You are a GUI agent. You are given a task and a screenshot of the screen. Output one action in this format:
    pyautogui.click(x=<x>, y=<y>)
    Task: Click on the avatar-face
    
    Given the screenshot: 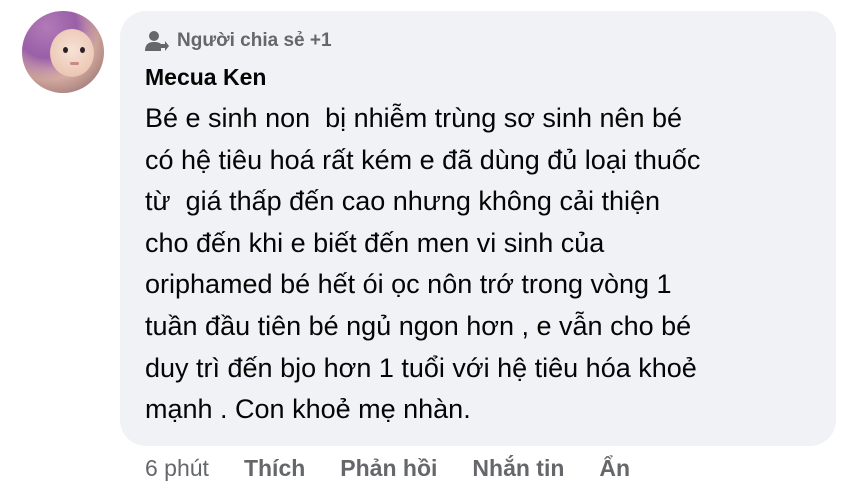 What is the action you would take?
    pyautogui.click(x=72, y=53)
    